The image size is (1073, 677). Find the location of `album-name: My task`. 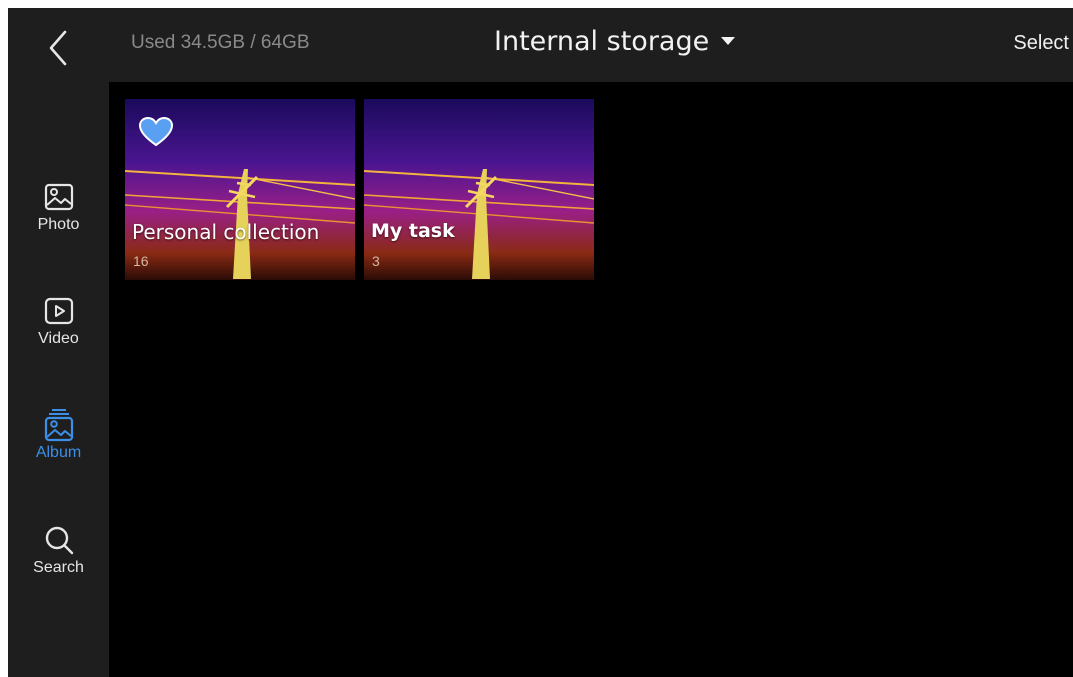

album-name: My task is located at coordinates (413, 231).